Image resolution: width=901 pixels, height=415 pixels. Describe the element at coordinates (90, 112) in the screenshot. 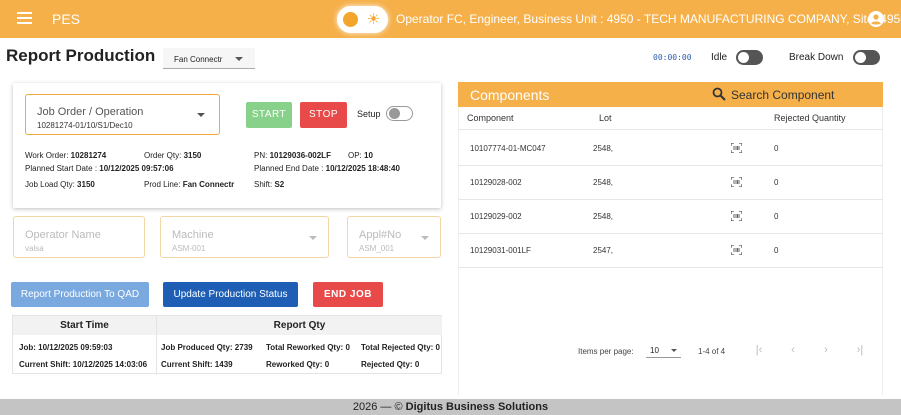

I see `job-order-label: Job Order / Operation` at that location.